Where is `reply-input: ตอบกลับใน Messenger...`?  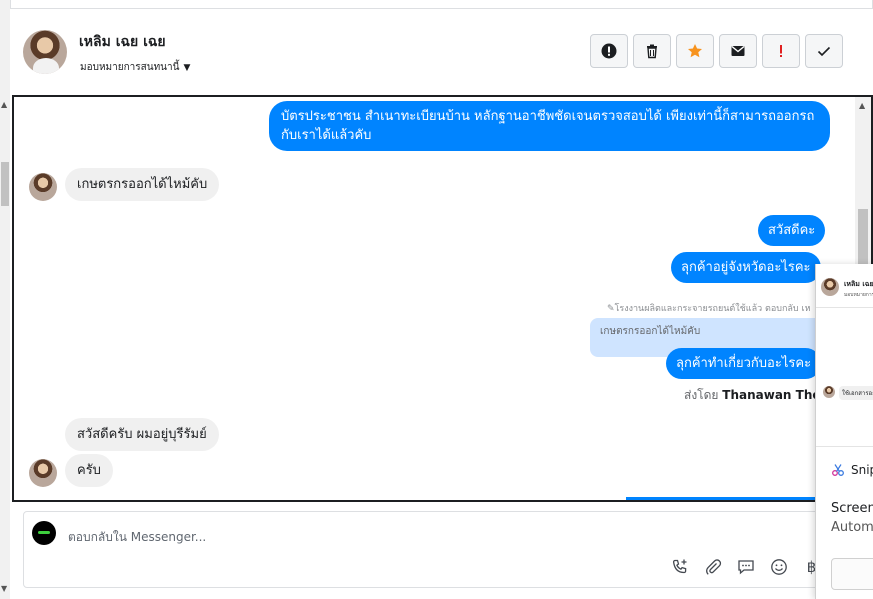
reply-input: ตอบกลับใน Messenger... is located at coordinates (137, 537).